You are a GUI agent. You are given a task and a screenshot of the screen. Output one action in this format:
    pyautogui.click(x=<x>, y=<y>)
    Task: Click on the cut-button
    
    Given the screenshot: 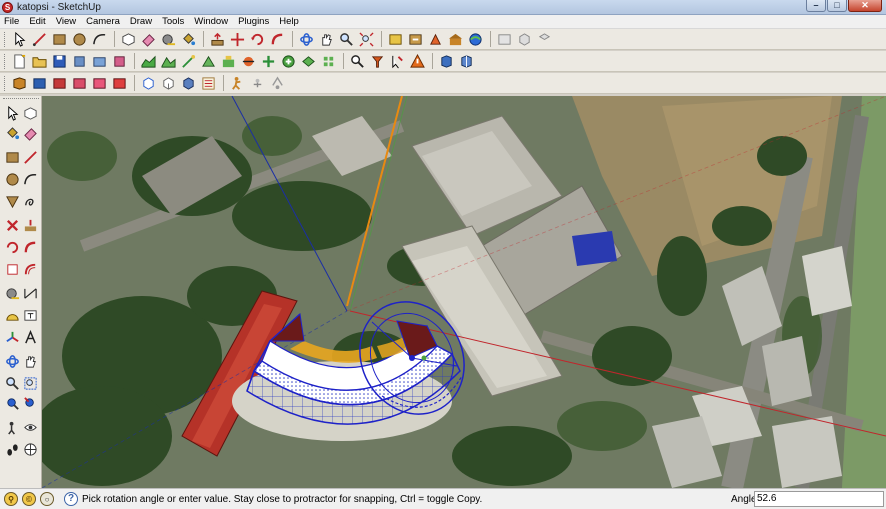 What is the action you would take?
    pyautogui.click(x=79, y=61)
    